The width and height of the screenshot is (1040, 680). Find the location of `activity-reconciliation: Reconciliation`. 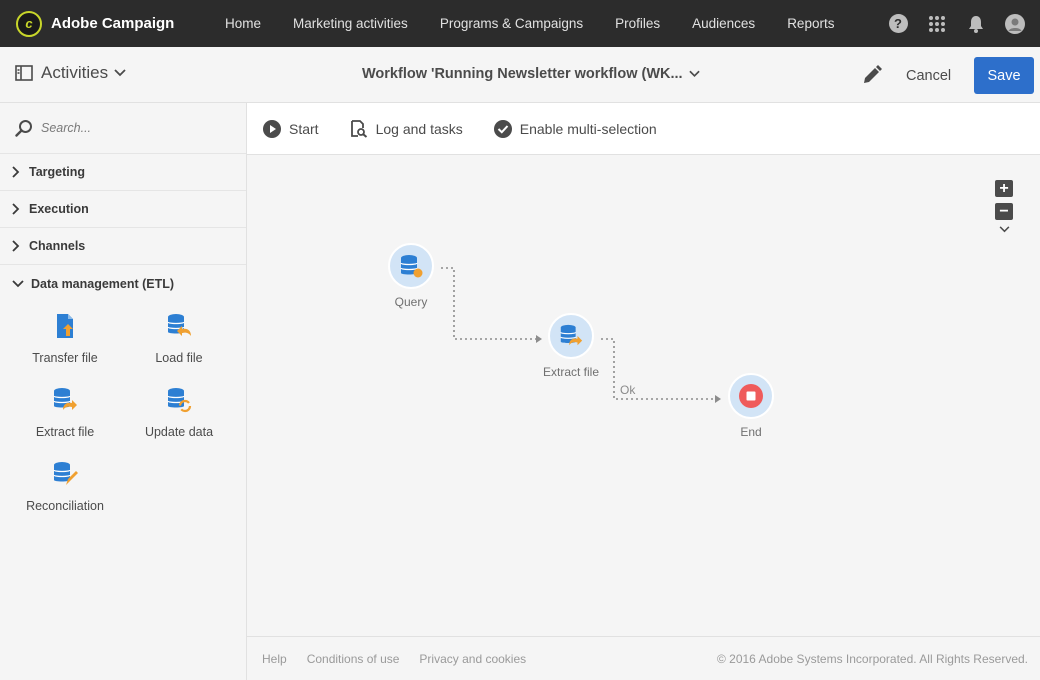

activity-reconciliation: Reconciliation is located at coordinates (65, 495).